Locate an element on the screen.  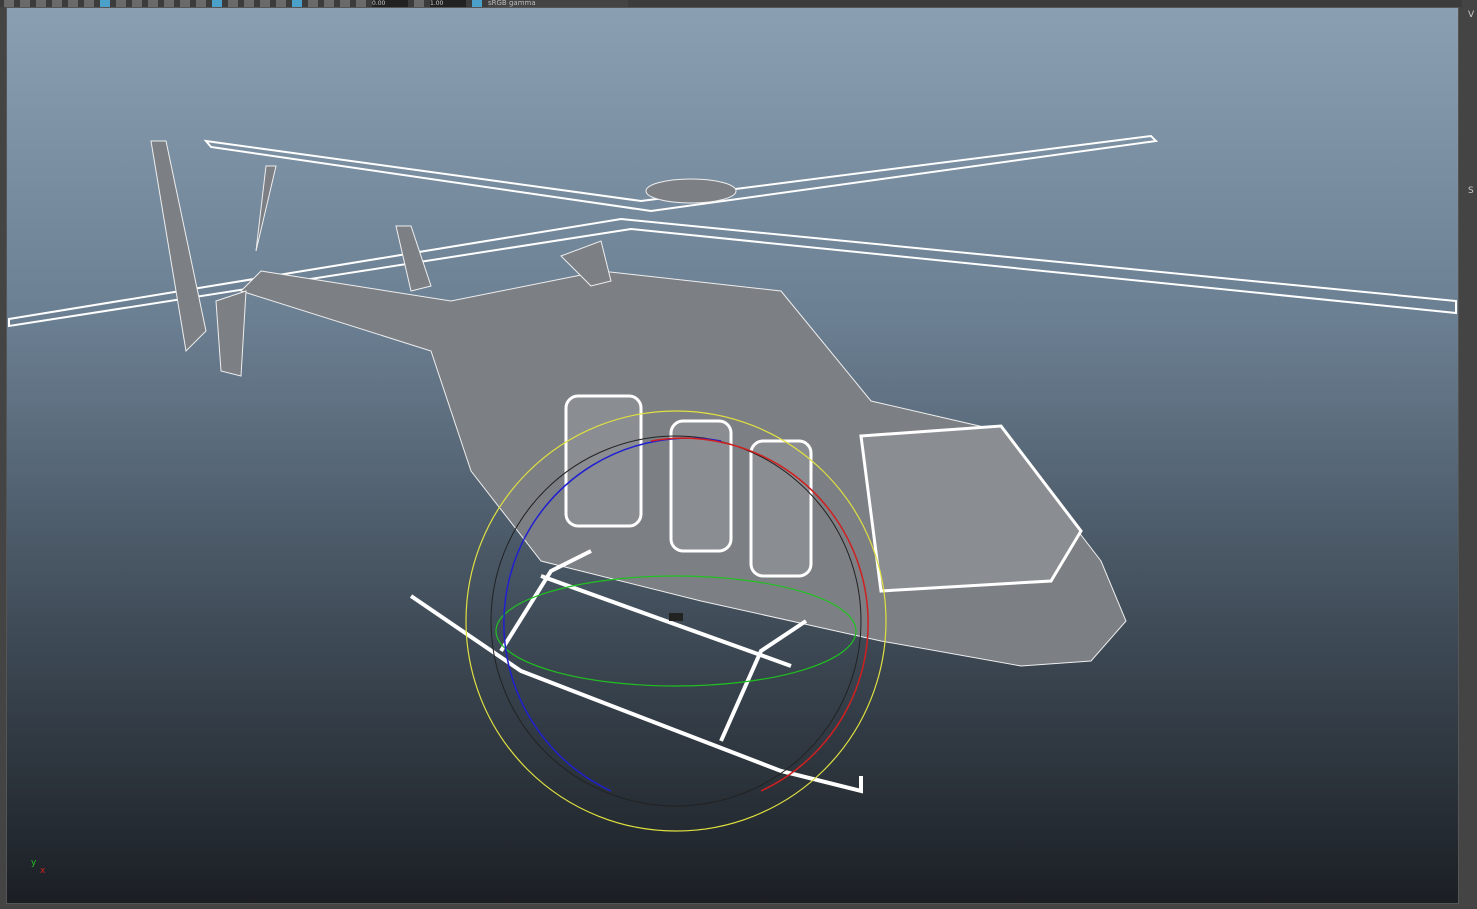
resolution-gate-icon is located at coordinates (137, 3).